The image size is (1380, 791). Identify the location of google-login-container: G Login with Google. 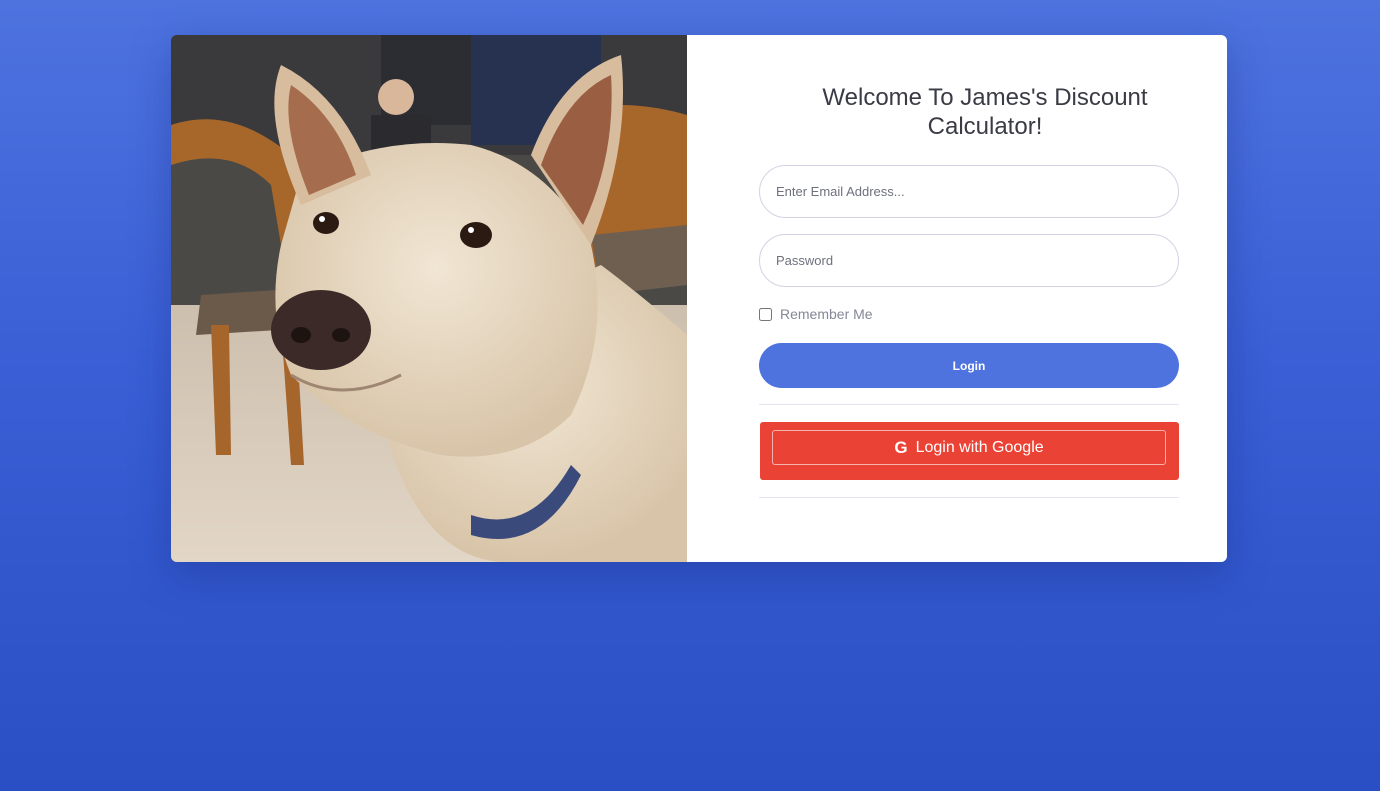
(969, 451).